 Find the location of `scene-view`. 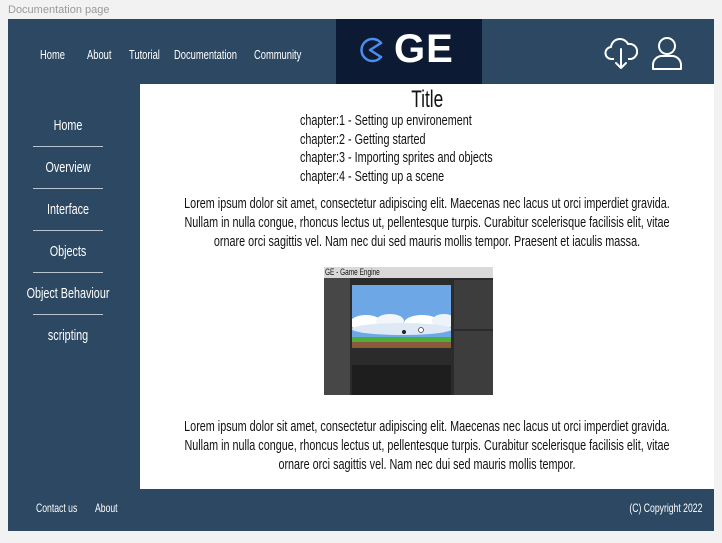

scene-view is located at coordinates (401, 316).